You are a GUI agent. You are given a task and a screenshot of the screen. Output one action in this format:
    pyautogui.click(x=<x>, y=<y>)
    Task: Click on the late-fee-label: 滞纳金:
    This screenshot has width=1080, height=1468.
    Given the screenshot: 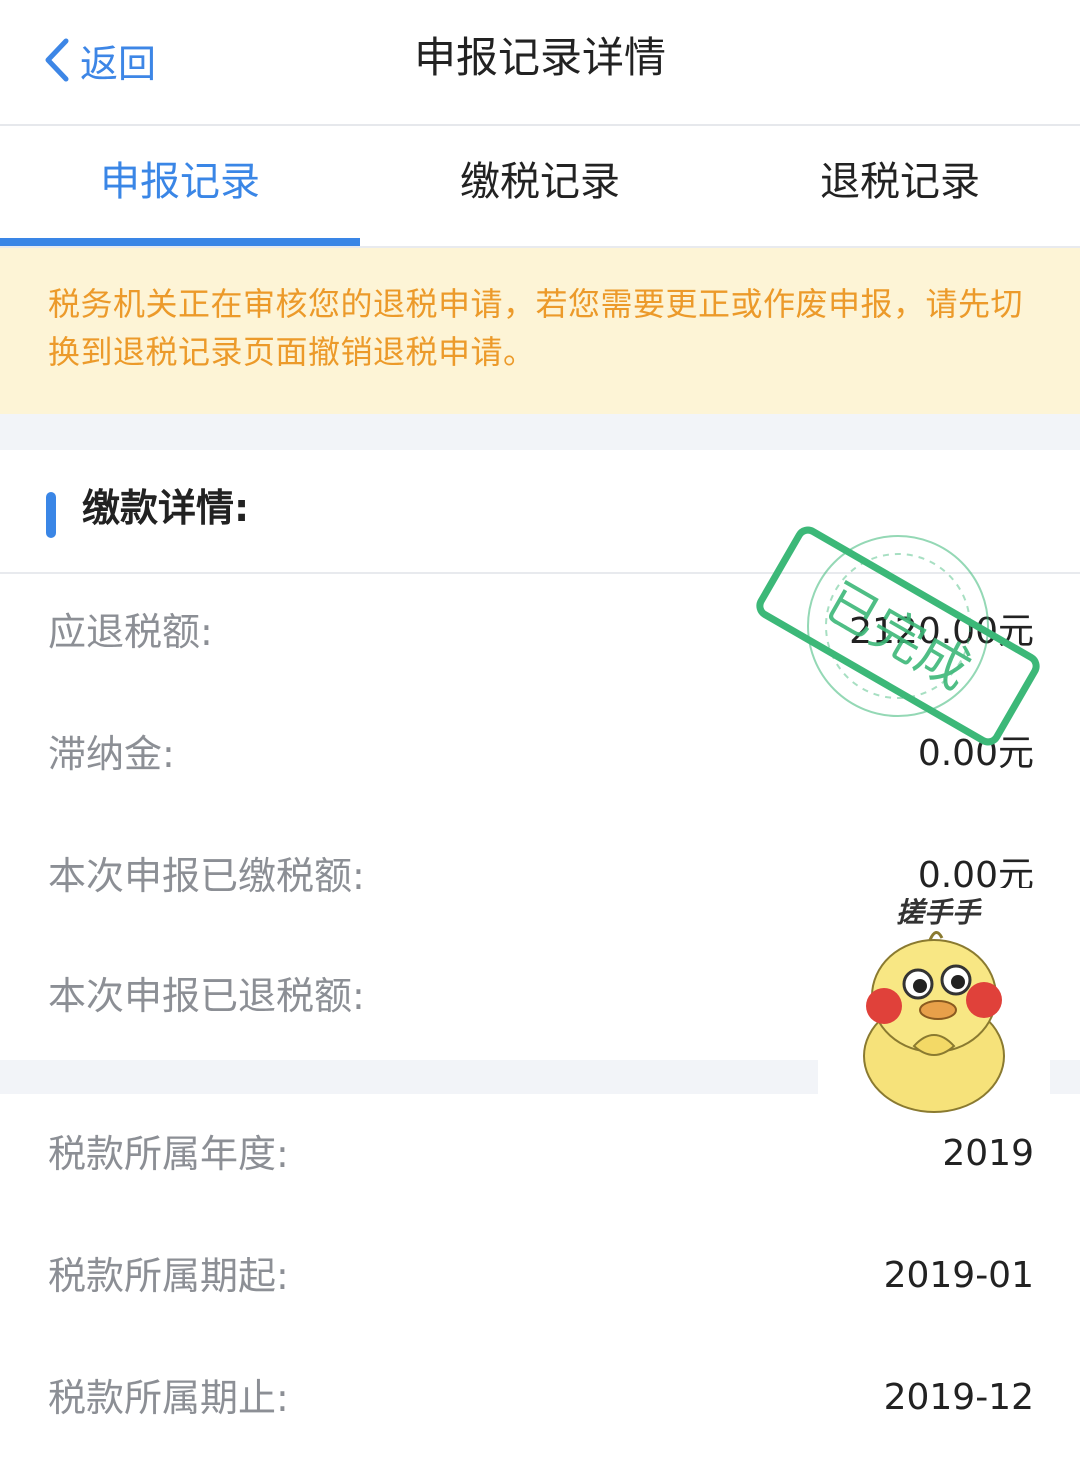 What is the action you would take?
    pyautogui.click(x=111, y=754)
    